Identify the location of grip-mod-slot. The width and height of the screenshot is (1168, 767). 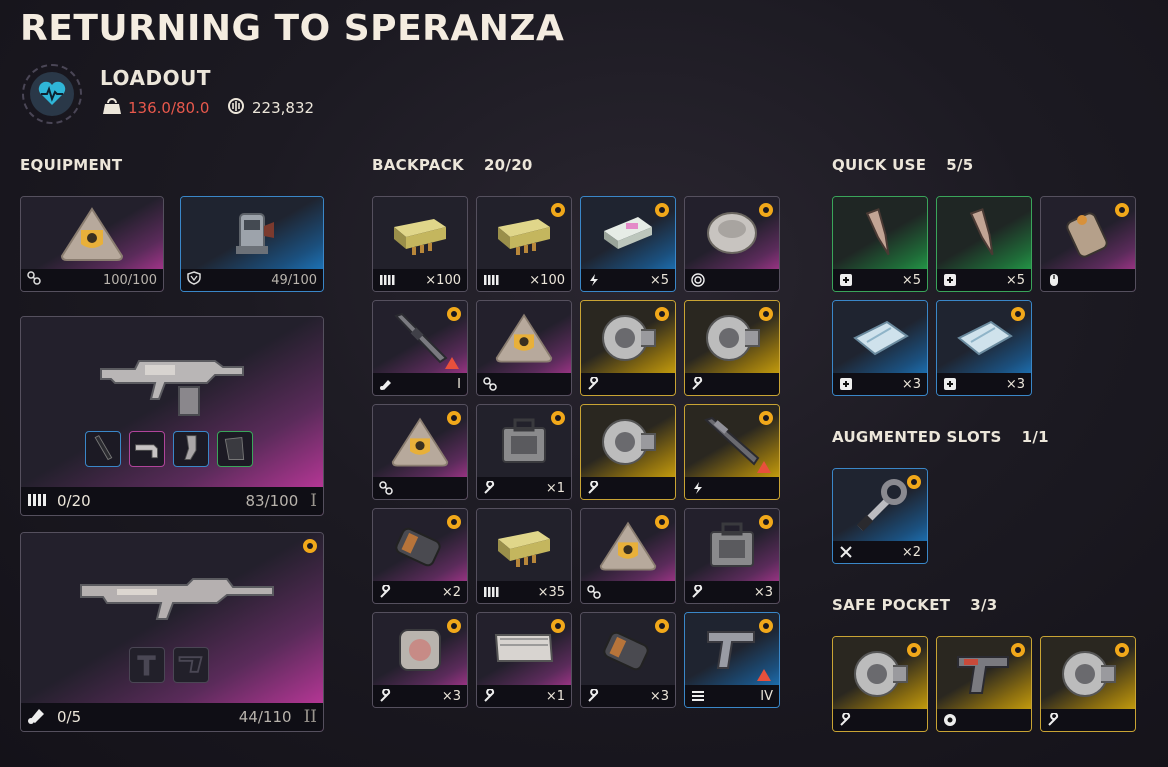
(147, 449).